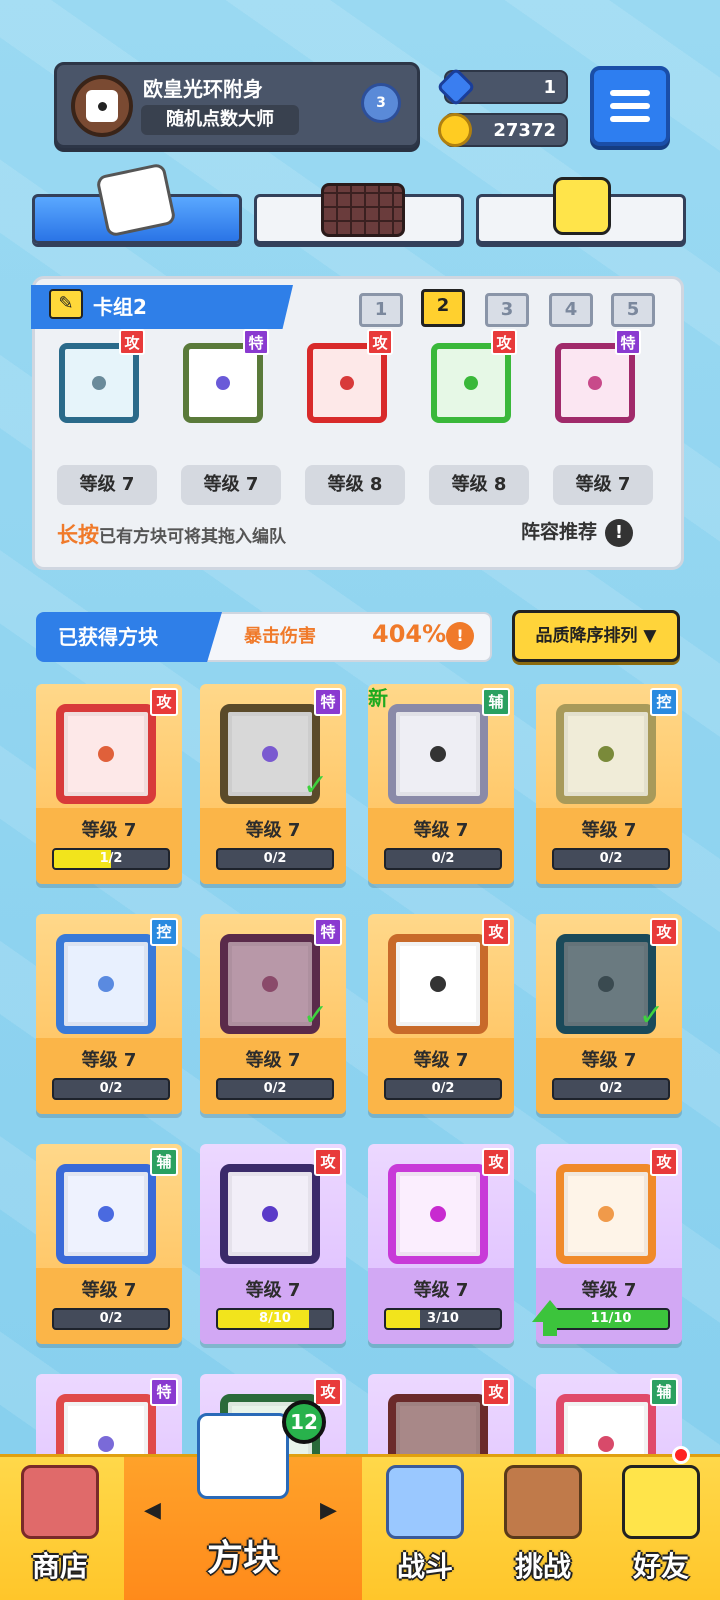 Image resolution: width=720 pixels, height=1600 pixels. Describe the element at coordinates (507, 310) in the screenshot. I see `deck-number-3: 3` at that location.